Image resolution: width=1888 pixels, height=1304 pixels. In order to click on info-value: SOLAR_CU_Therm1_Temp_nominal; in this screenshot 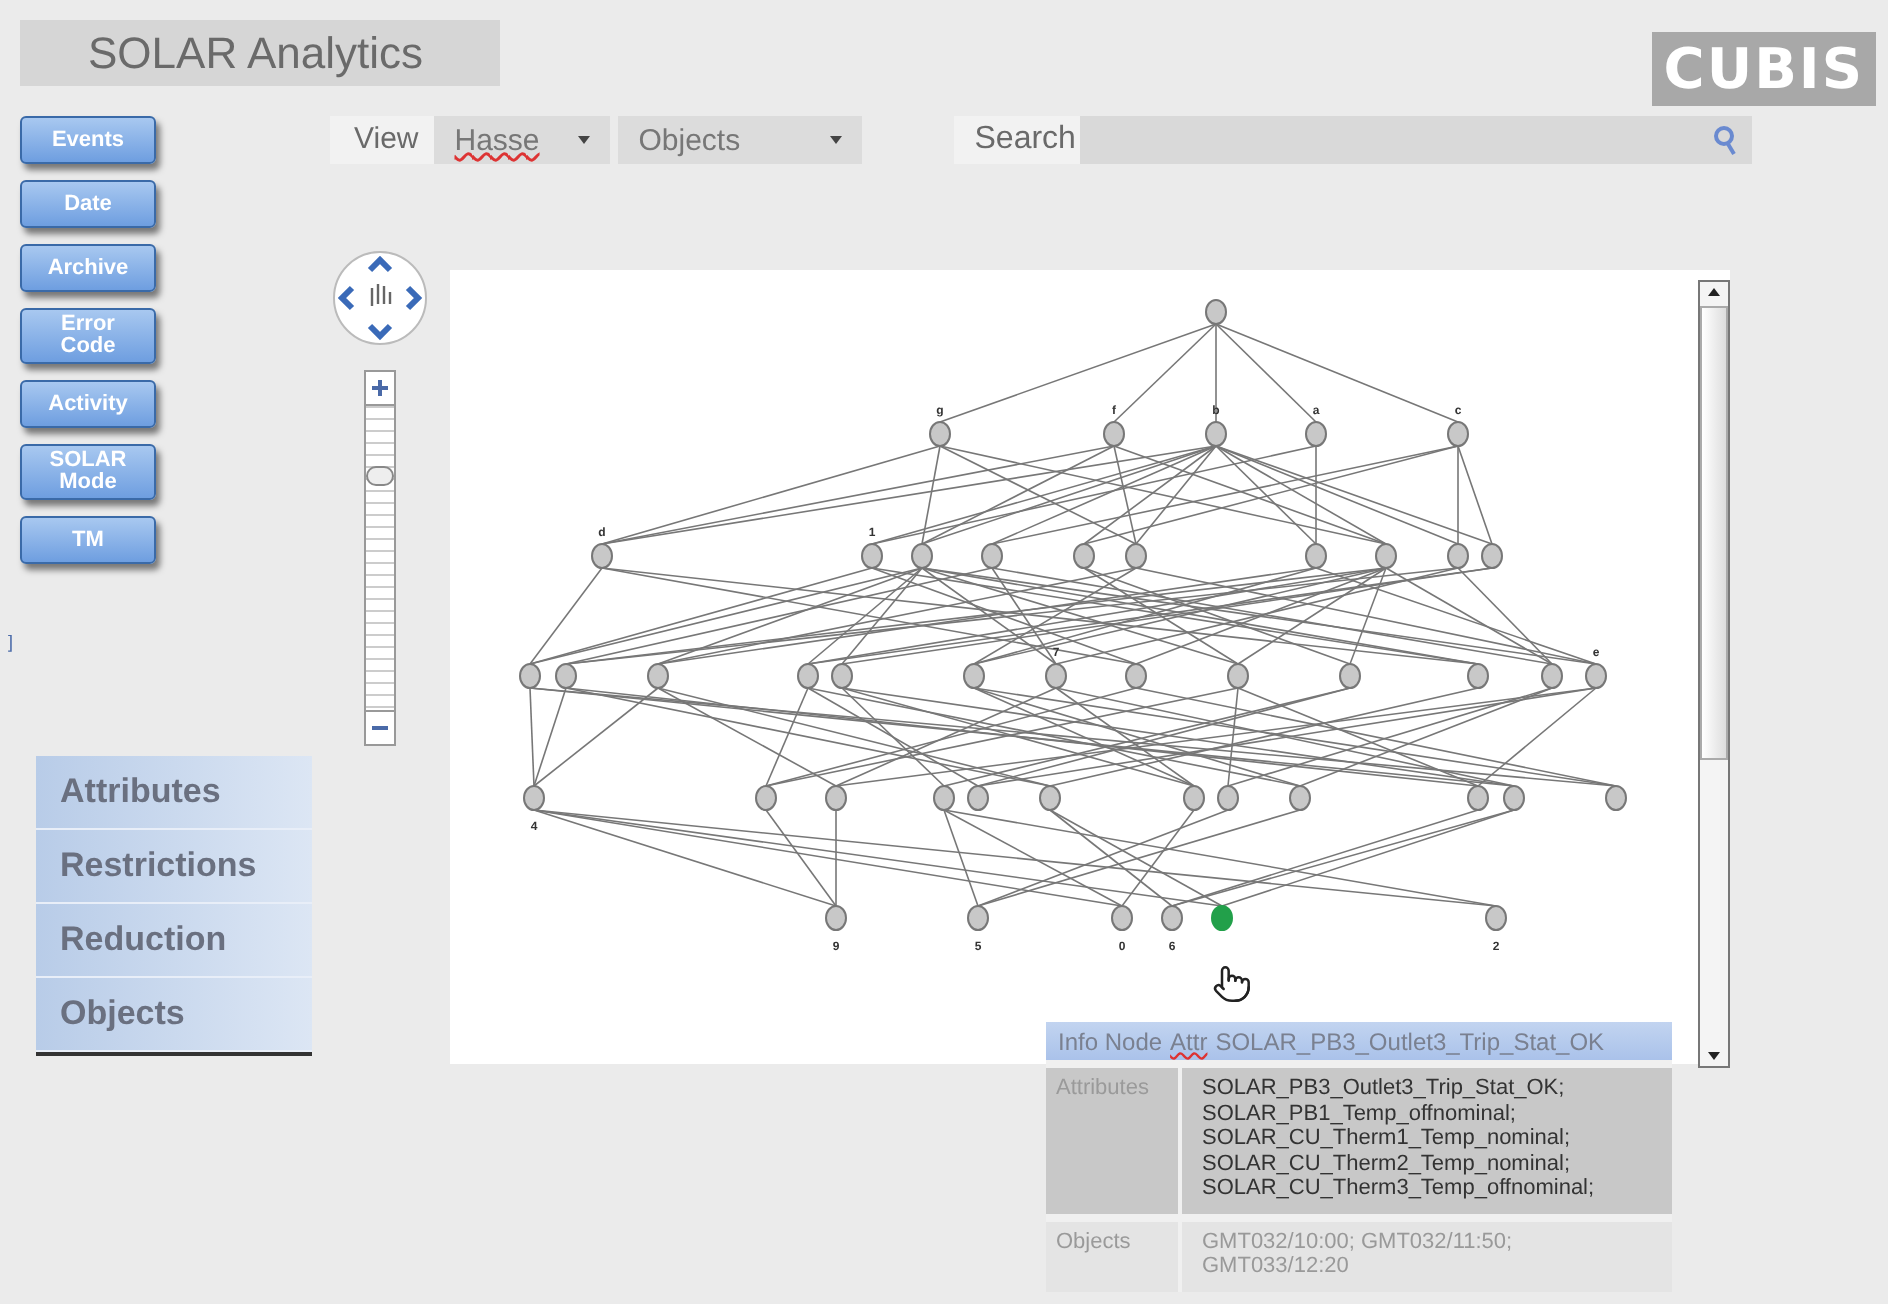, I will do `click(1387, 1138)`.